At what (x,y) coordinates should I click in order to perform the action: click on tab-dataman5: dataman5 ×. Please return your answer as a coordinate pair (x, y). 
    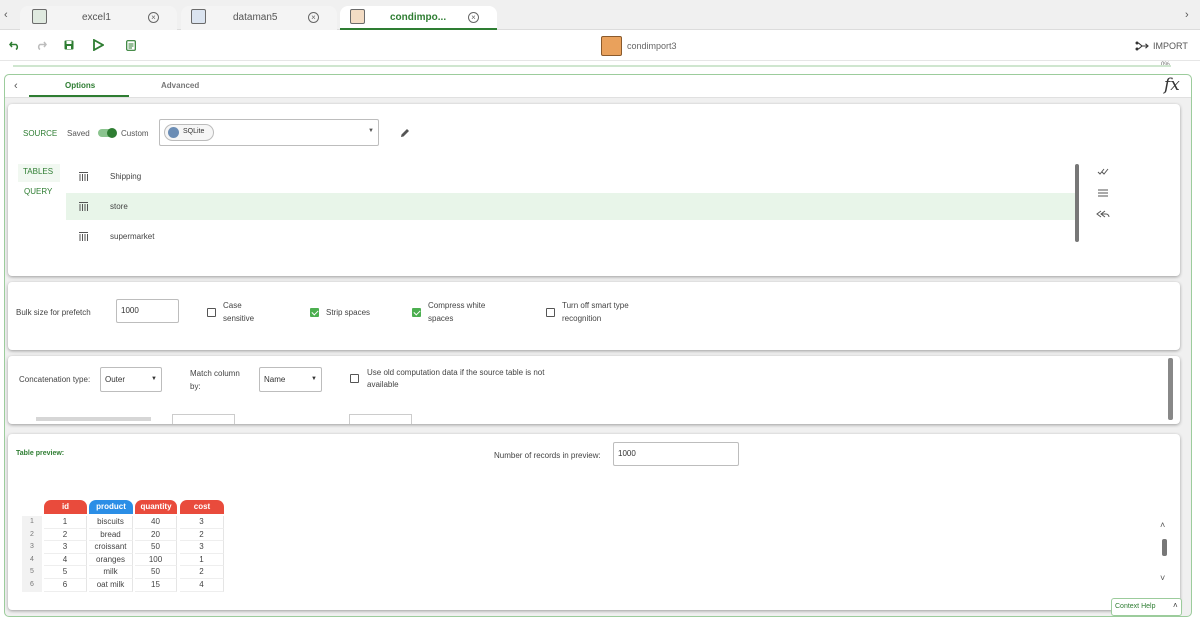
    Looking at the image, I should click on (259, 18).